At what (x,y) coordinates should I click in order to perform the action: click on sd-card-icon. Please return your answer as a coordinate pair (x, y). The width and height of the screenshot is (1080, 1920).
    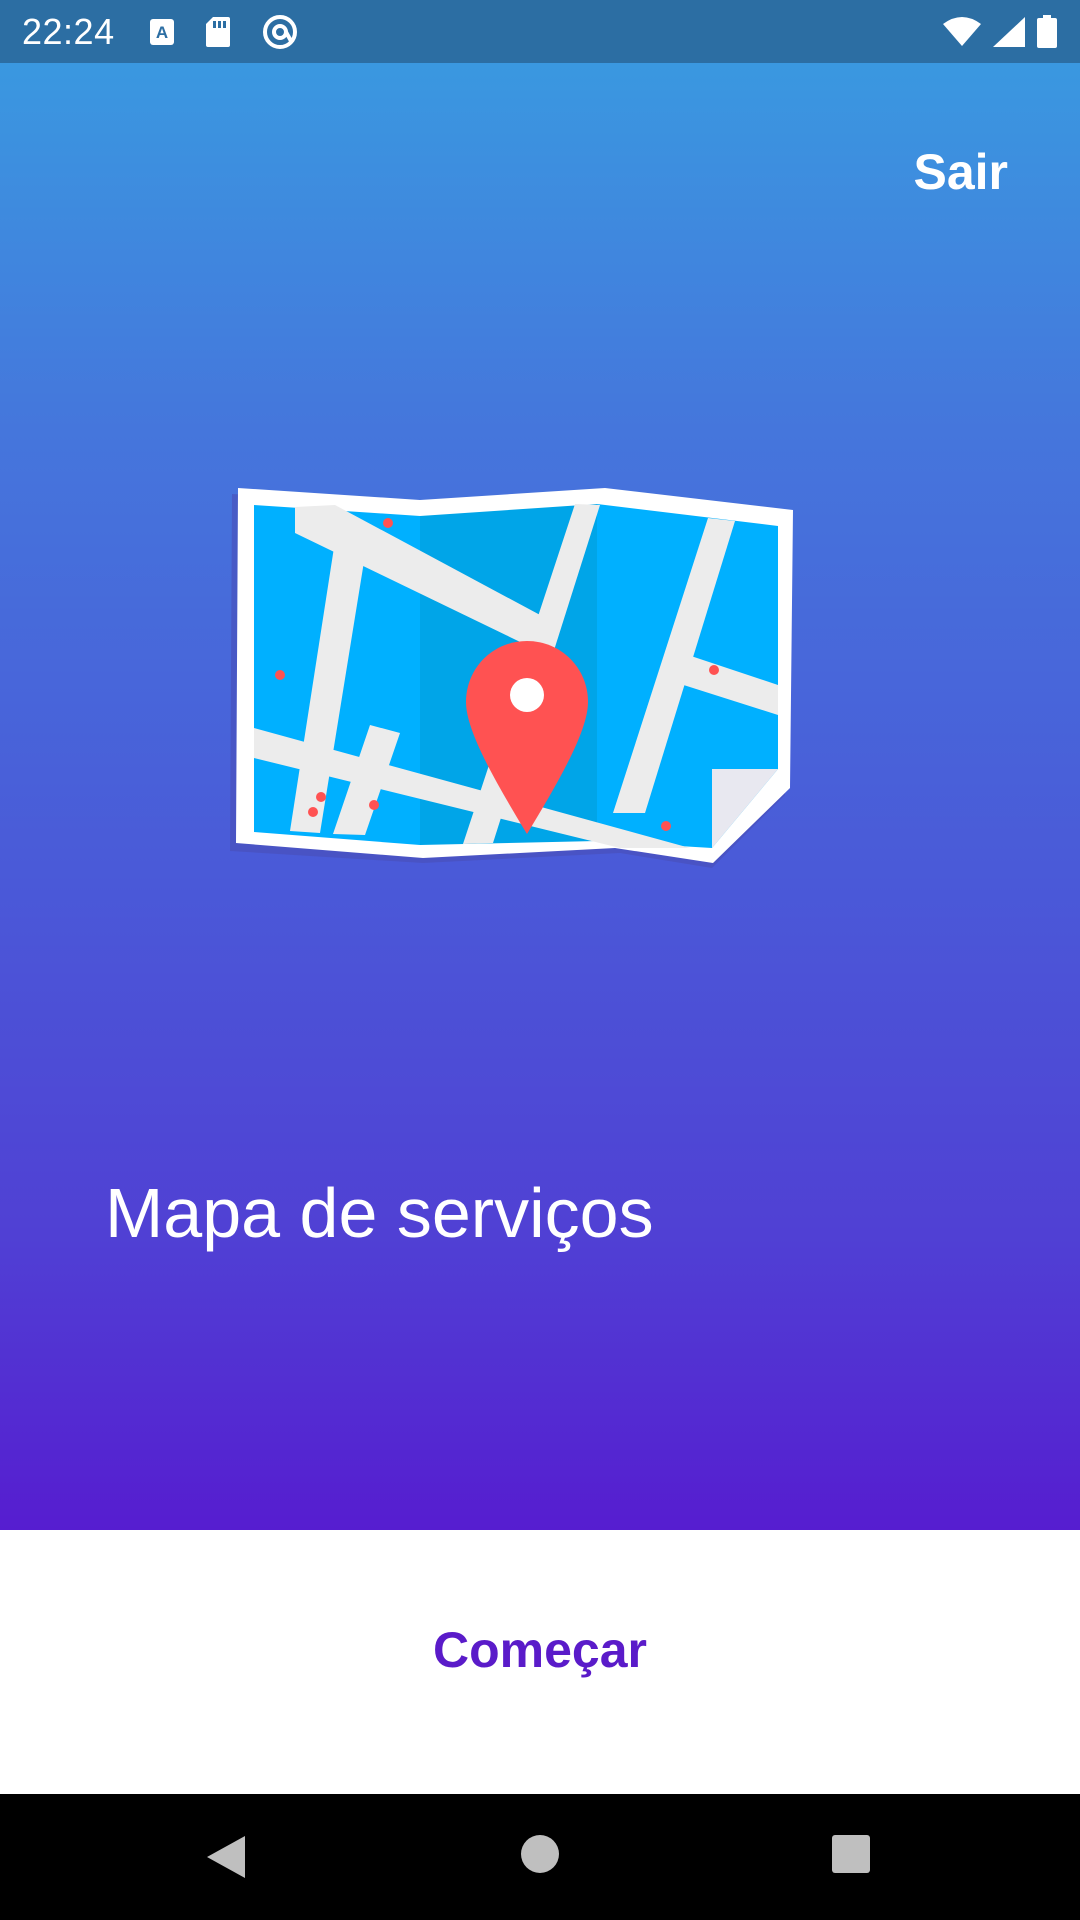
    Looking at the image, I should click on (217, 31).